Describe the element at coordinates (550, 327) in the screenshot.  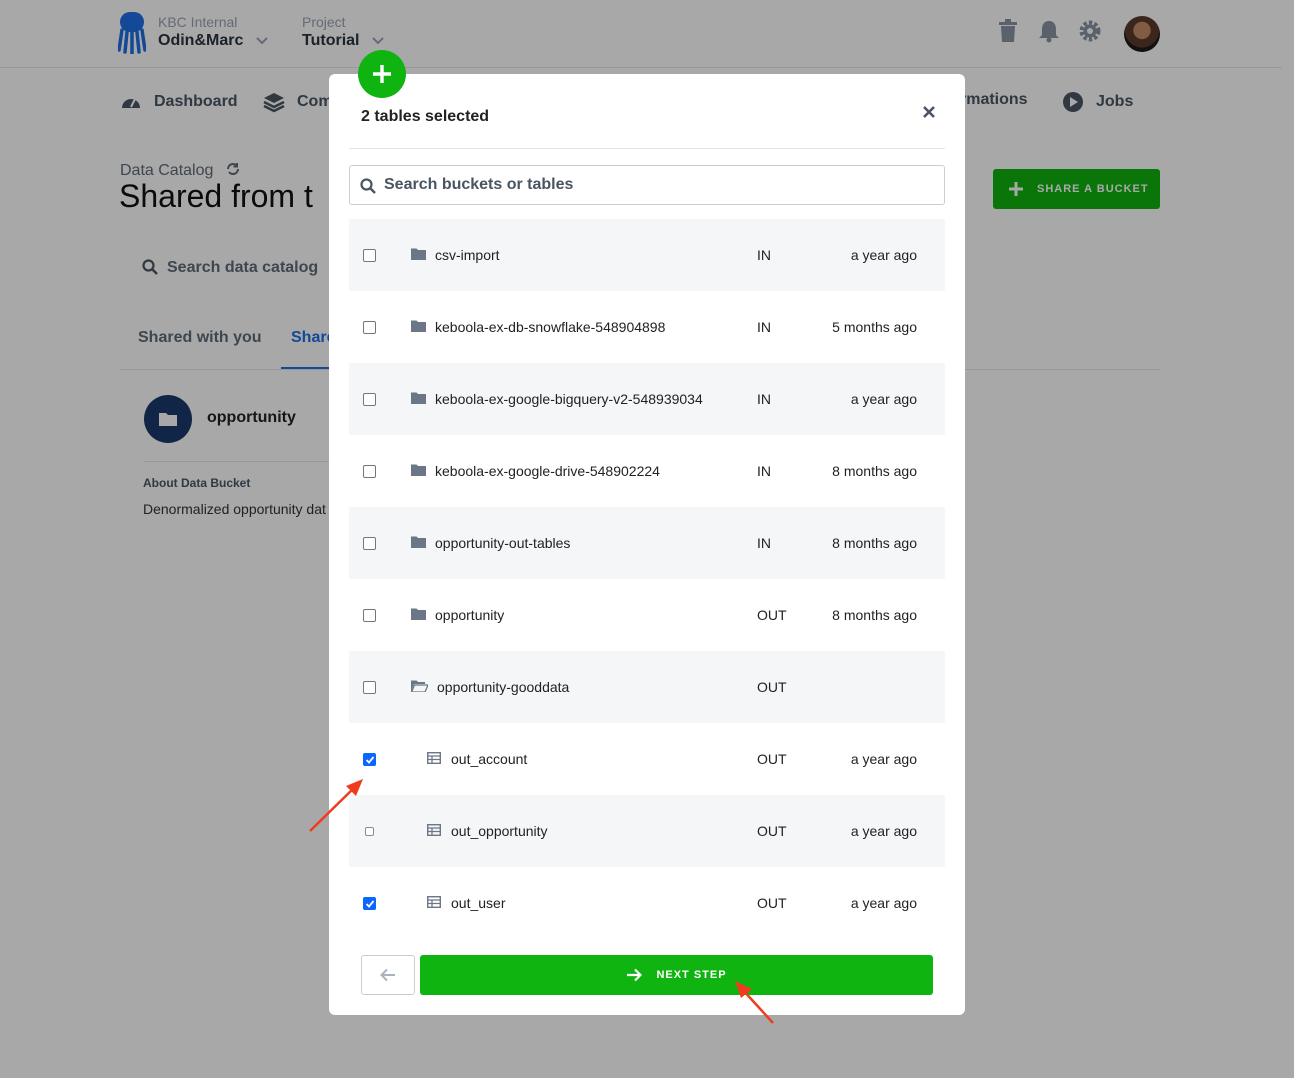
I see `bucket-name: keboola-ex-db-snowflake-548904898` at that location.